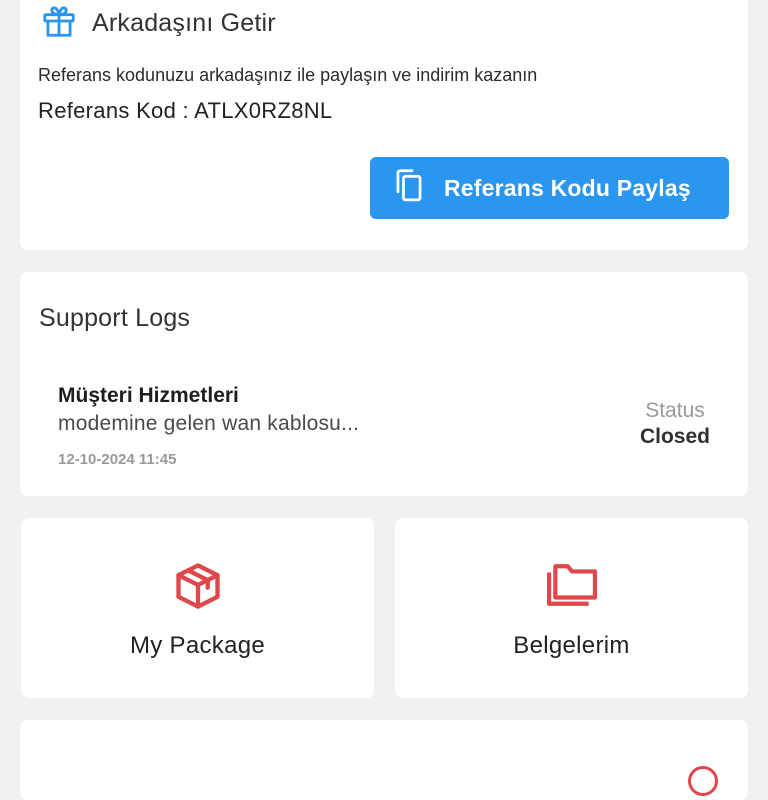  I want to click on belgelerim-tile: Belgelerim, so click(571, 608).